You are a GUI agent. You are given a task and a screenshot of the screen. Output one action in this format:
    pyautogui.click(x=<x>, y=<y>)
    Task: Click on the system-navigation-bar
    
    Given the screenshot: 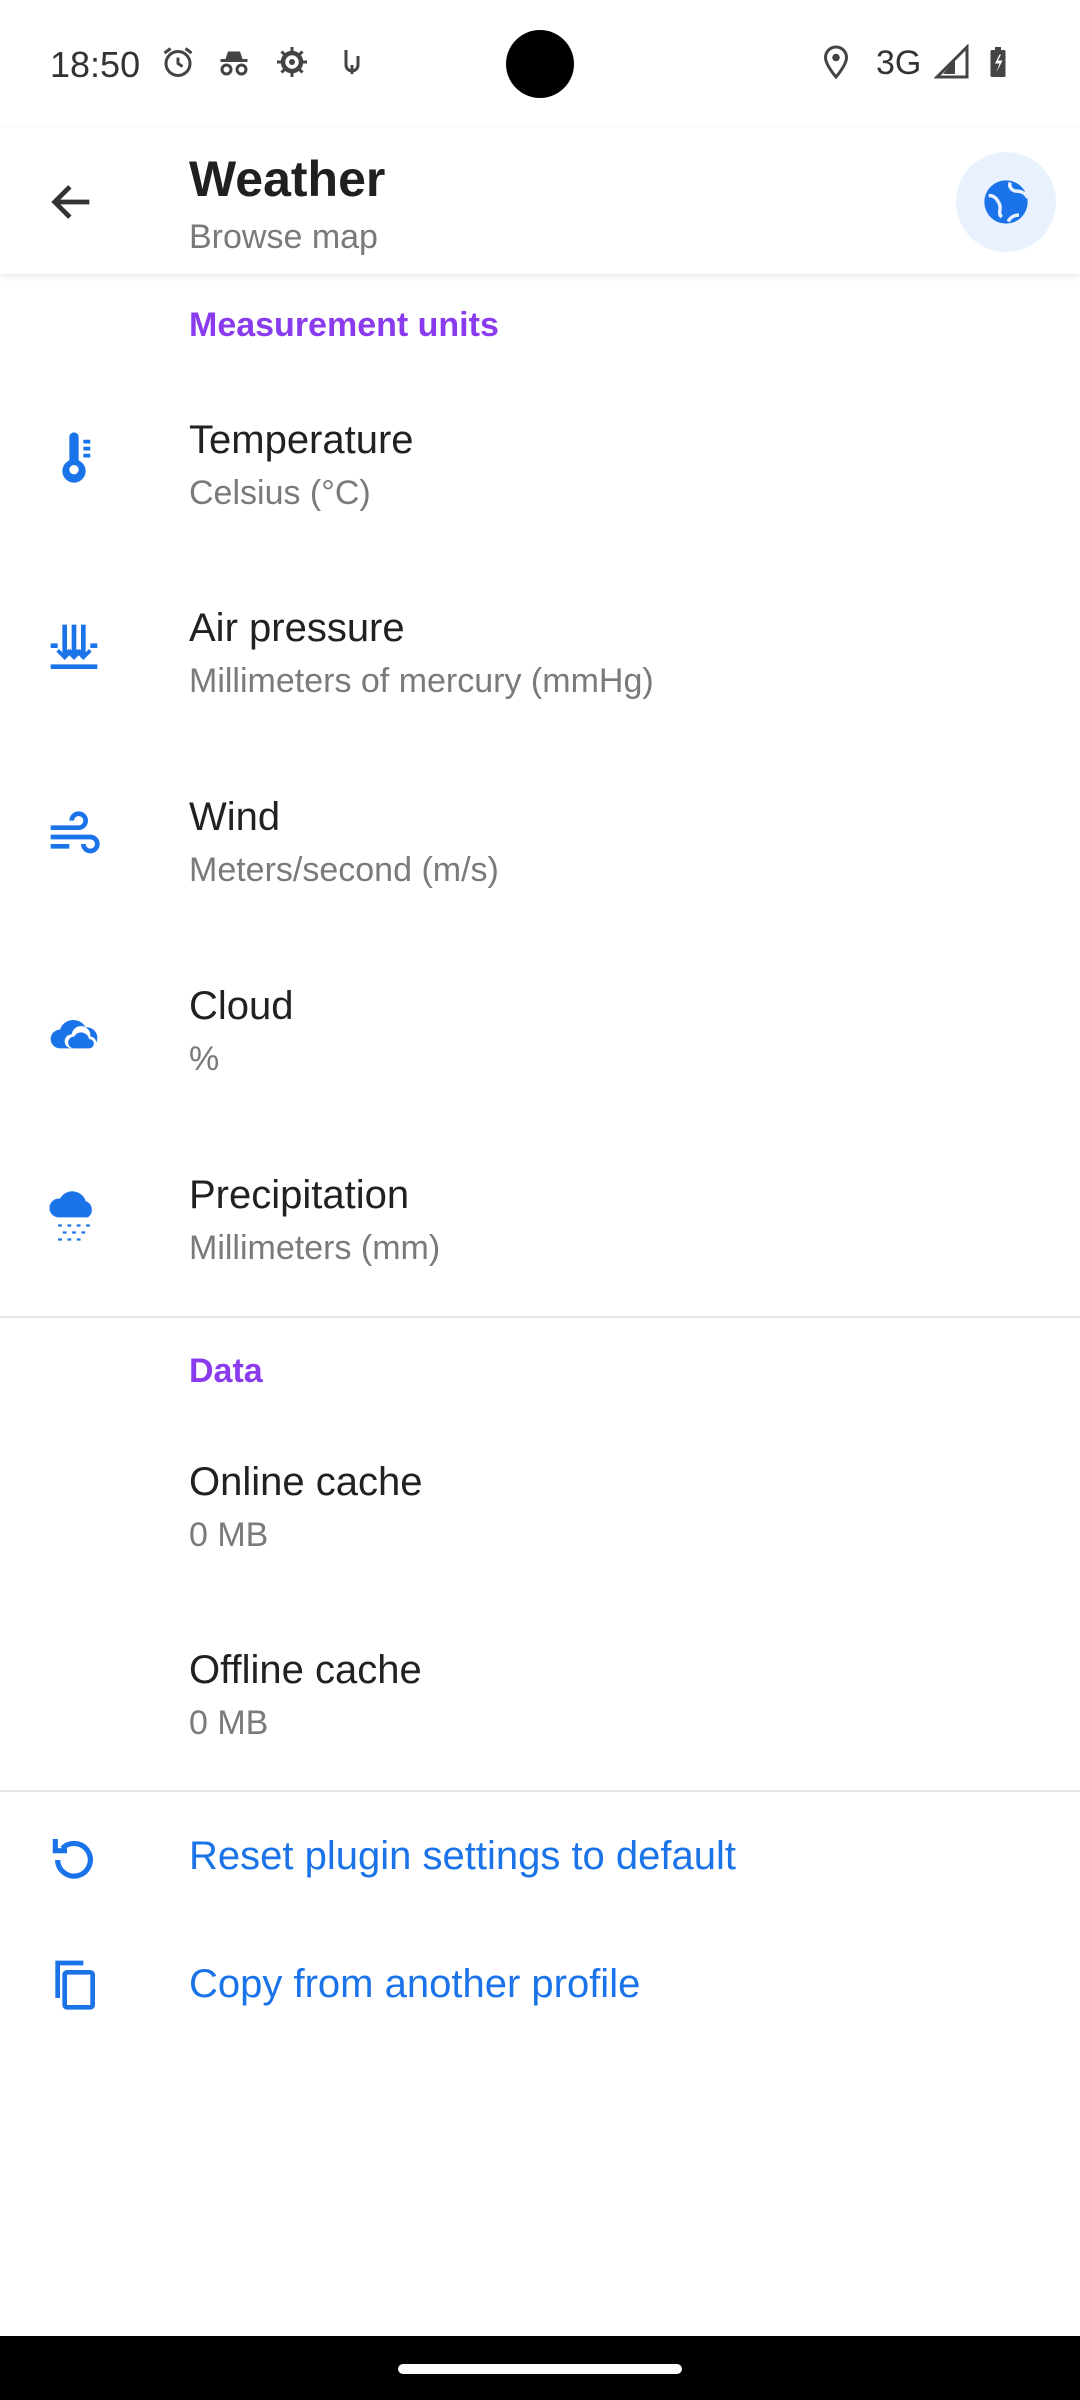 What is the action you would take?
    pyautogui.click(x=540, y=2368)
    